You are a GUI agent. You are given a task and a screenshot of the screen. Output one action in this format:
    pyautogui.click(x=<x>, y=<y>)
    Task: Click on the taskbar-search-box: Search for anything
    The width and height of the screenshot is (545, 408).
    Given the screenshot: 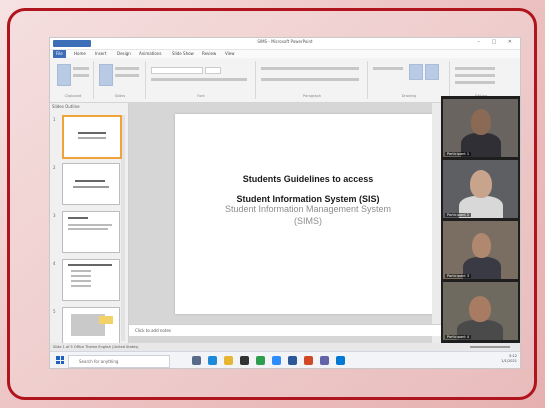 What is the action you would take?
    pyautogui.click(x=119, y=361)
    